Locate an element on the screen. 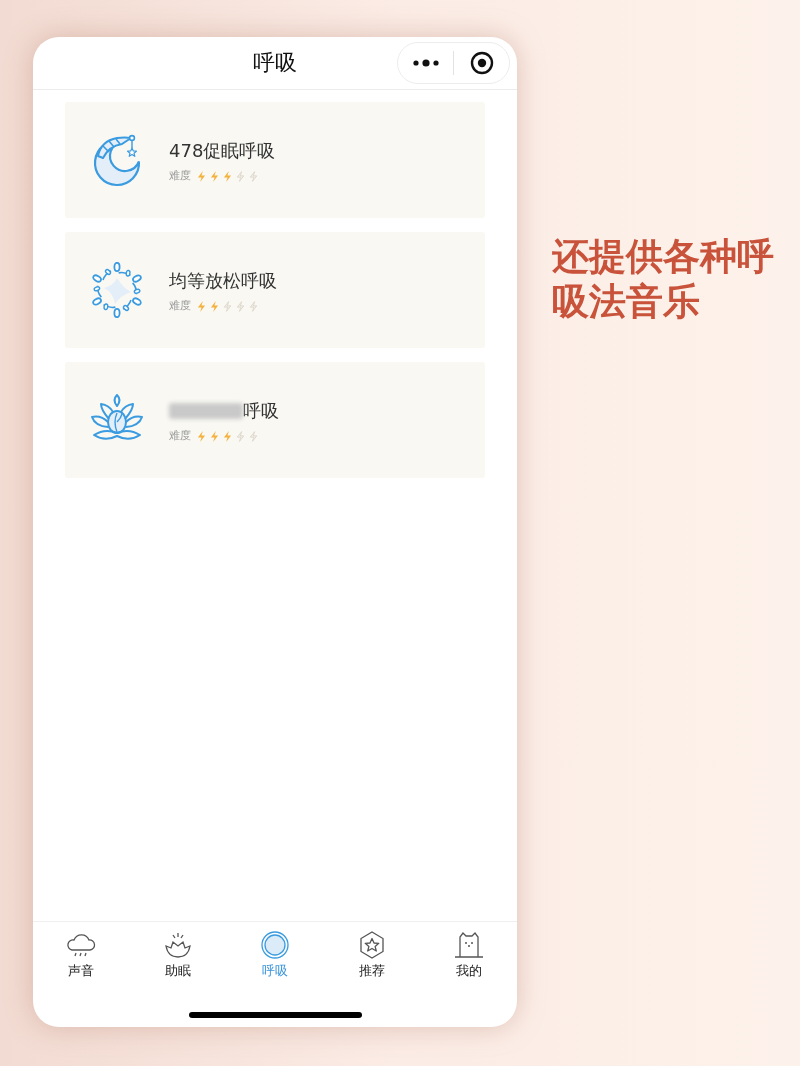 The width and height of the screenshot is (800, 1066). more-icon is located at coordinates (425, 63).